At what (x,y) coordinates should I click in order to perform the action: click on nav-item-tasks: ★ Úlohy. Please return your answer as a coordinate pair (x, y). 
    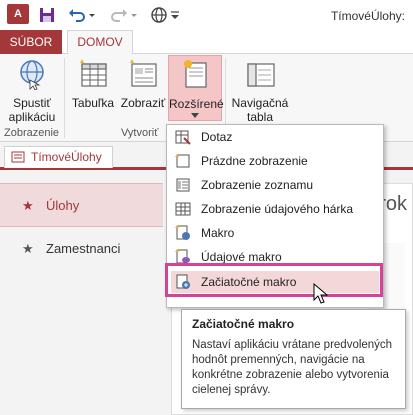
    Looking at the image, I should click on (81, 205).